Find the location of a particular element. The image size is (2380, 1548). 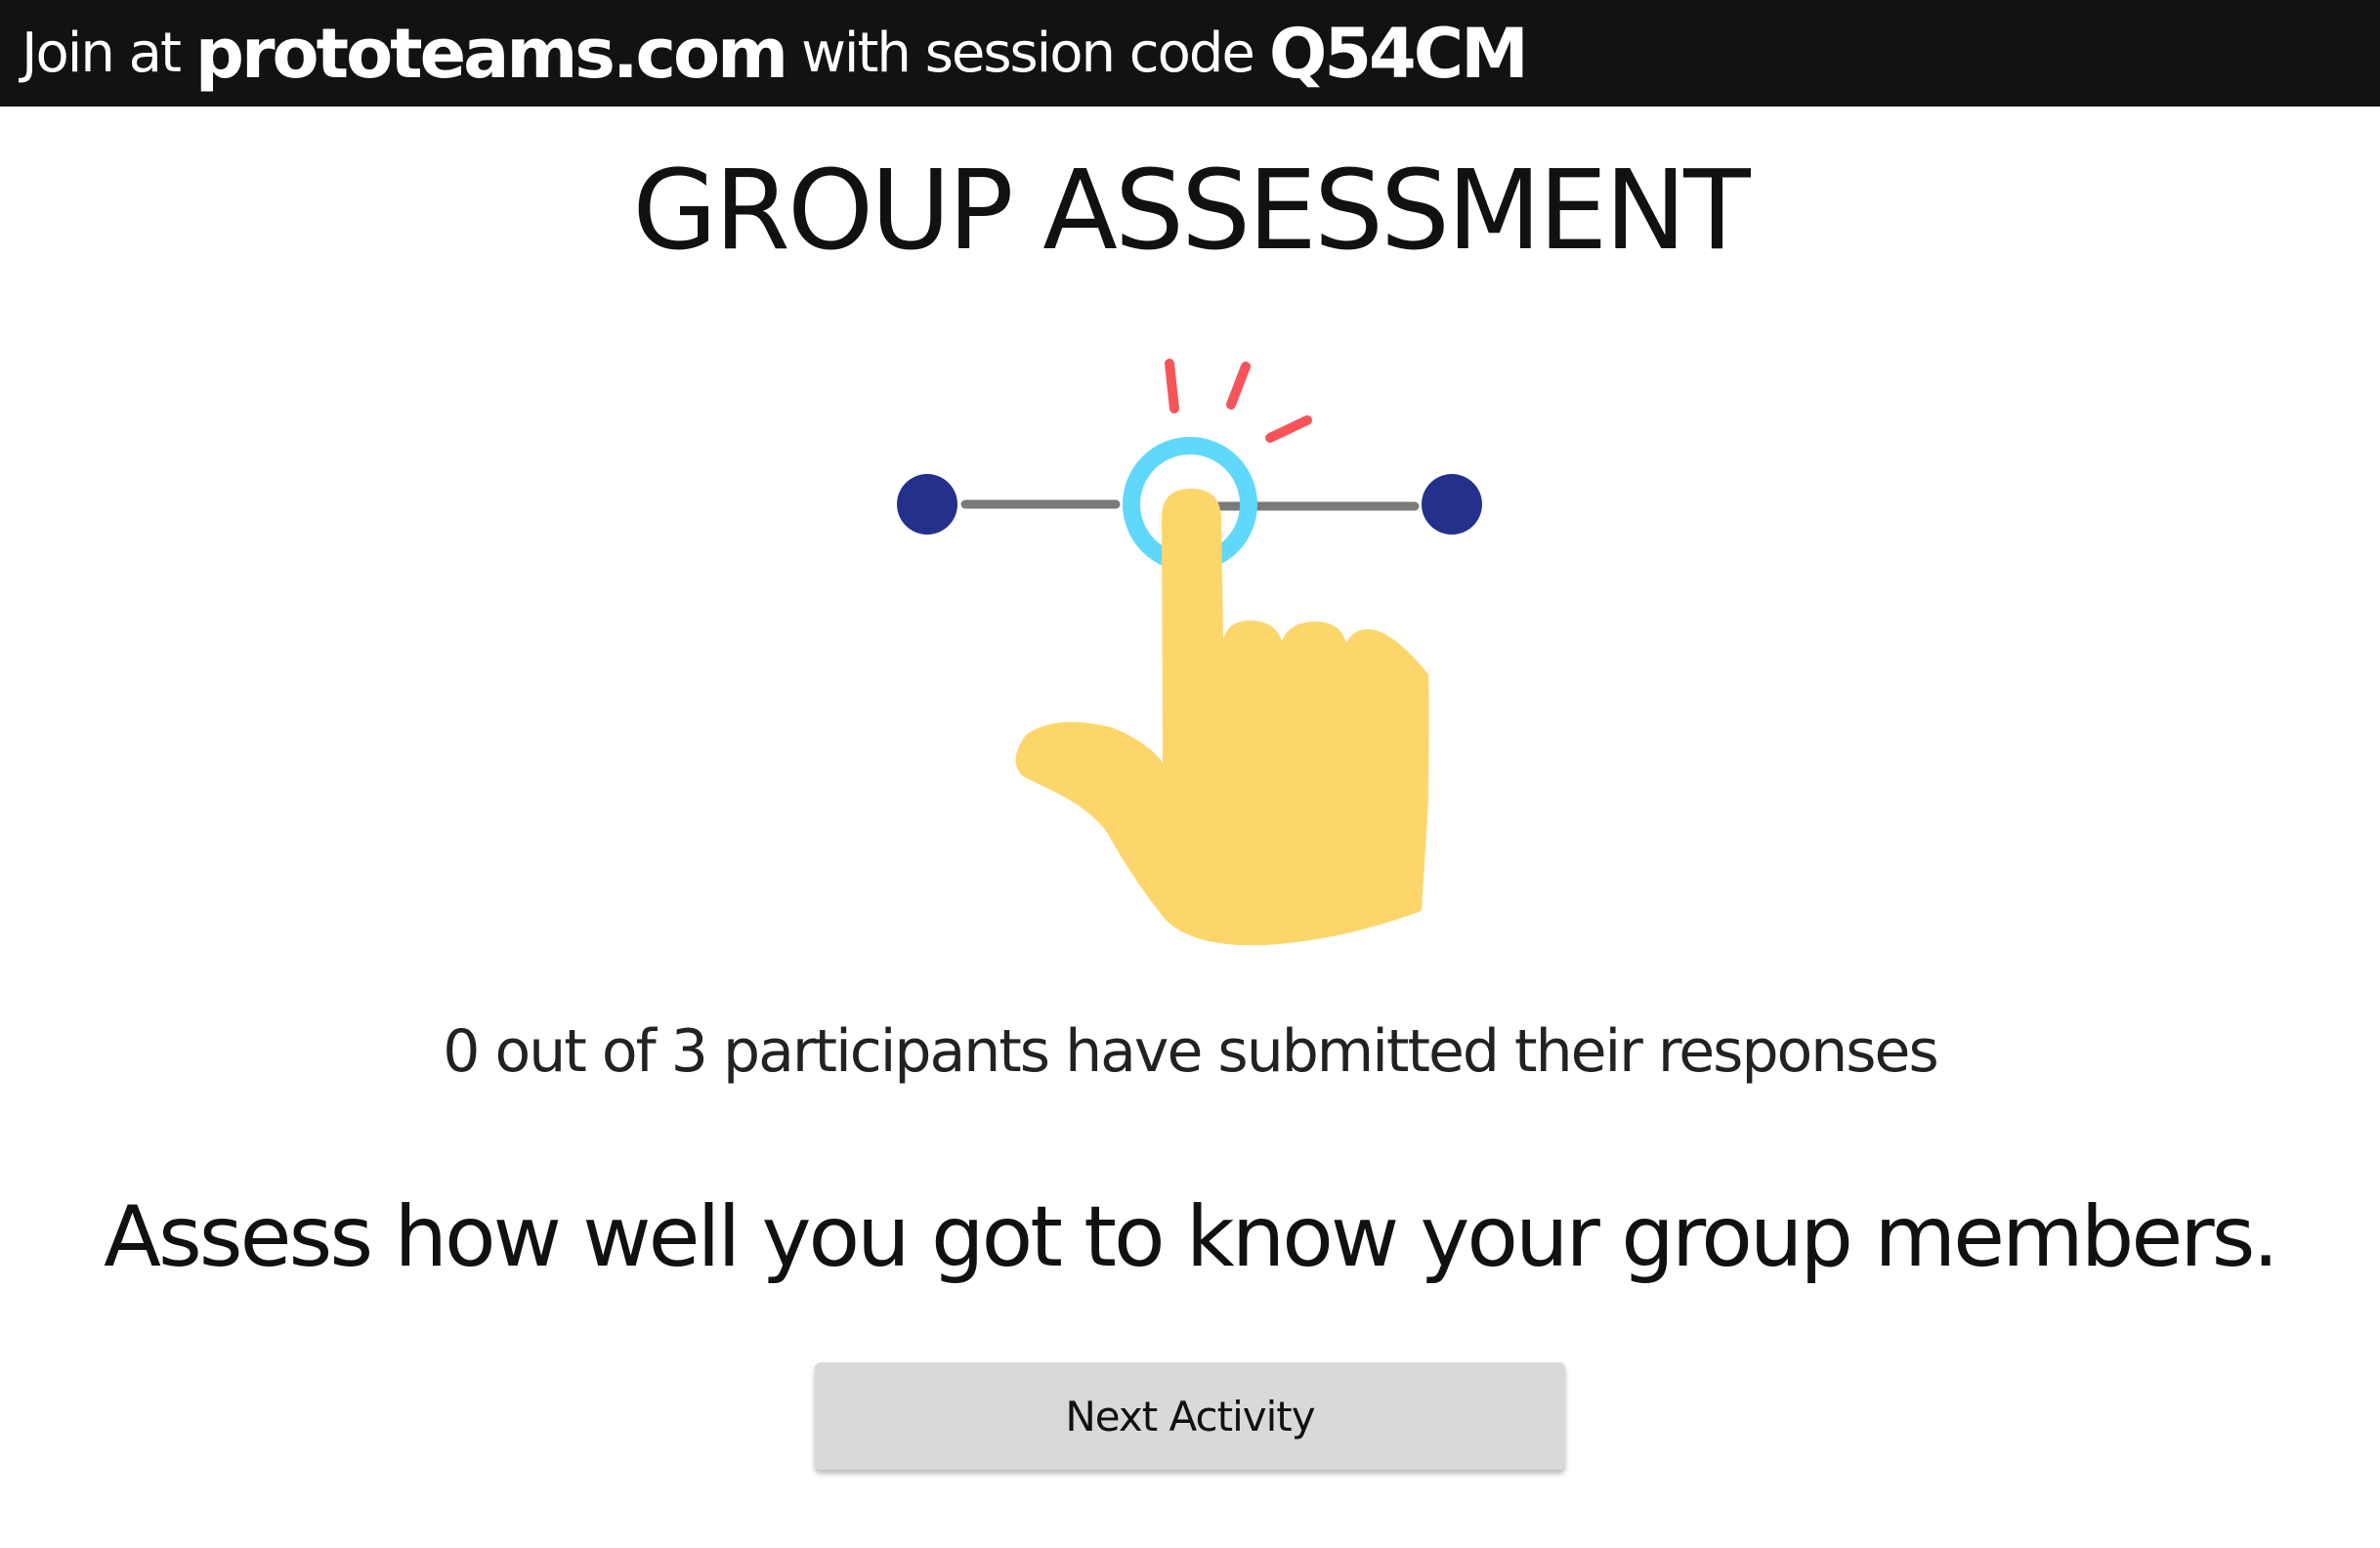

hand-tapping-slider-icon is located at coordinates (1192, 655).